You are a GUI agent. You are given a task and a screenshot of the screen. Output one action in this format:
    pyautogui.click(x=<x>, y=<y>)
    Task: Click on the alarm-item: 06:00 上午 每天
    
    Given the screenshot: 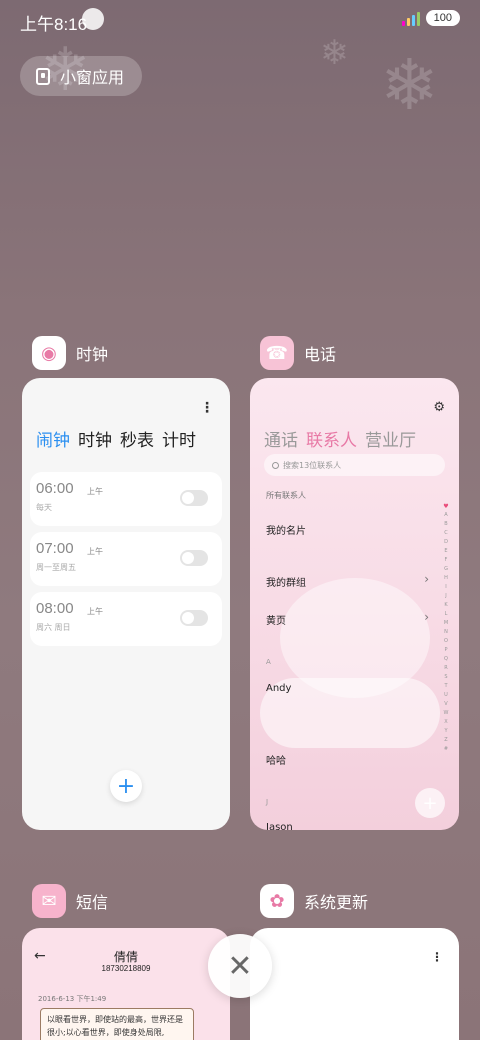 What is the action you would take?
    pyautogui.click(x=126, y=499)
    